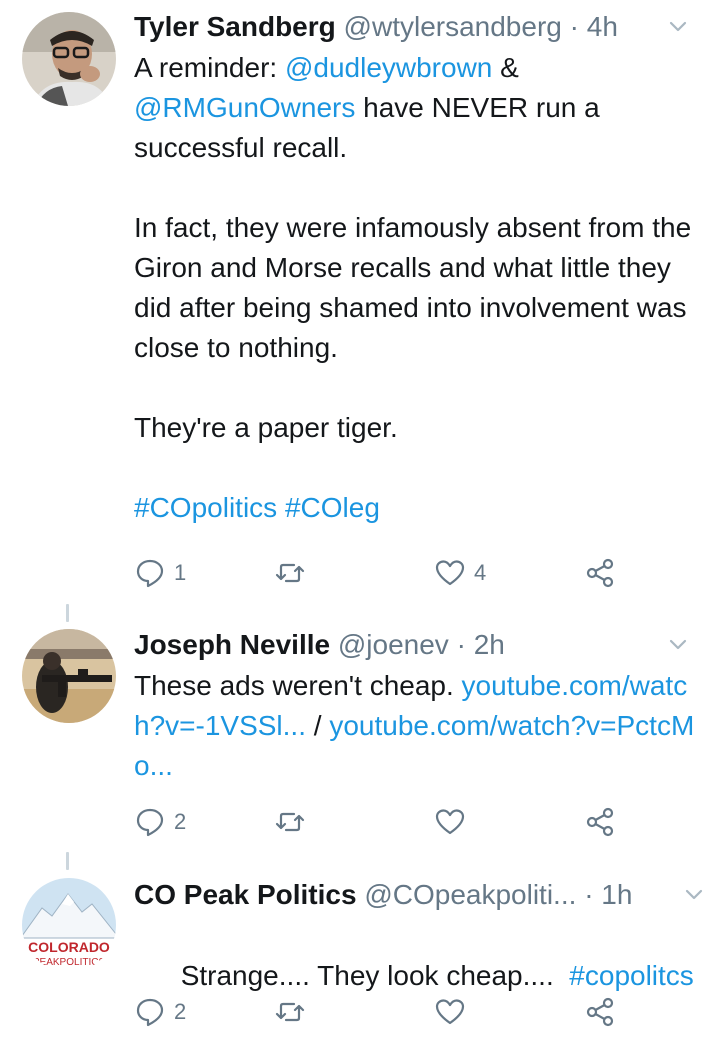 Image resolution: width=720 pixels, height=1041 pixels. Describe the element at coordinates (414, 573) in the screenshot. I see `tweet-actions: 1 4` at that location.